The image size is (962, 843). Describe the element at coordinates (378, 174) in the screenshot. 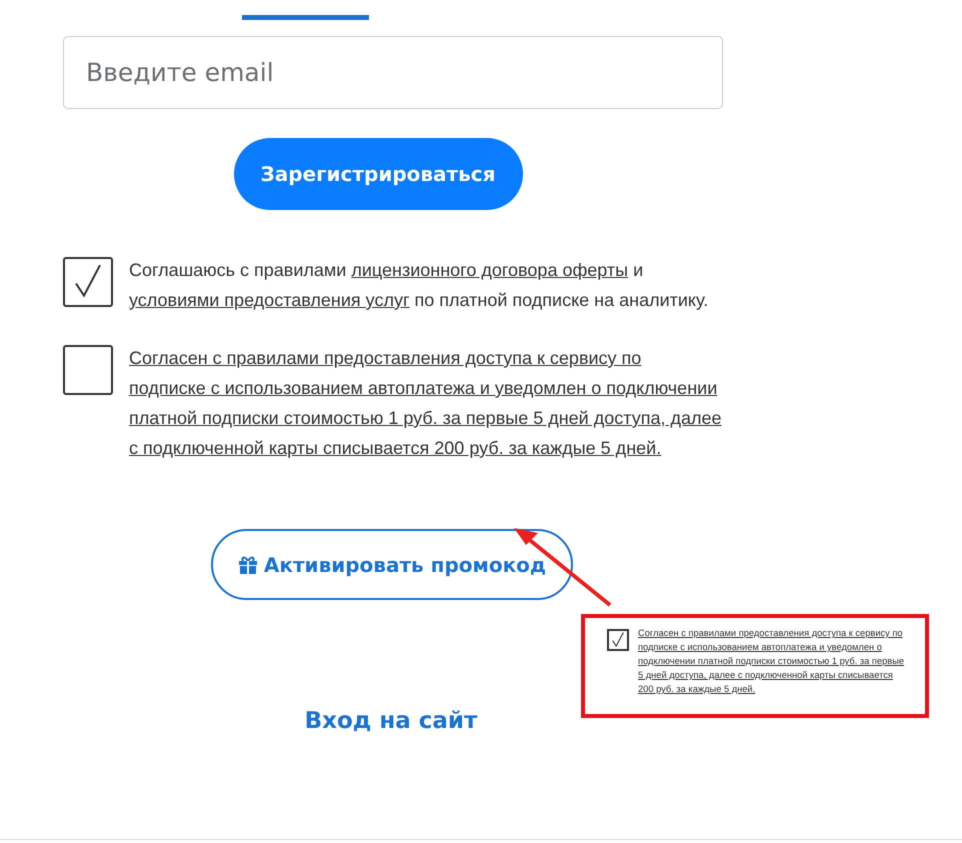

I see `register-button: Зарегистрироваться` at that location.